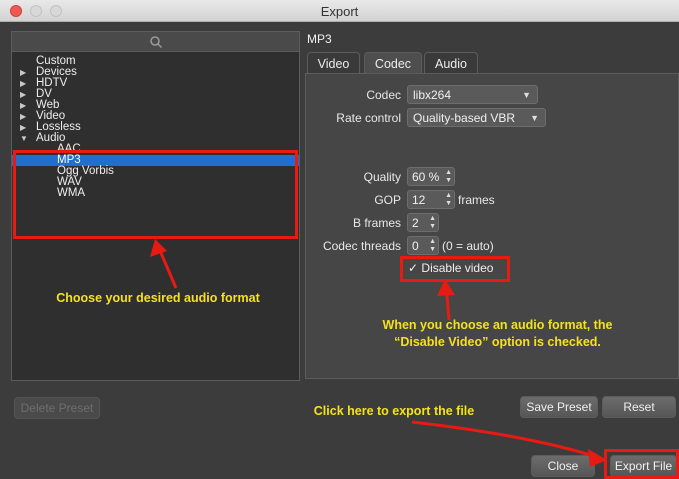 This screenshot has height=479, width=679. I want to click on annotation-disable-video-line1: When you choose an audio format, the, so click(497, 325).